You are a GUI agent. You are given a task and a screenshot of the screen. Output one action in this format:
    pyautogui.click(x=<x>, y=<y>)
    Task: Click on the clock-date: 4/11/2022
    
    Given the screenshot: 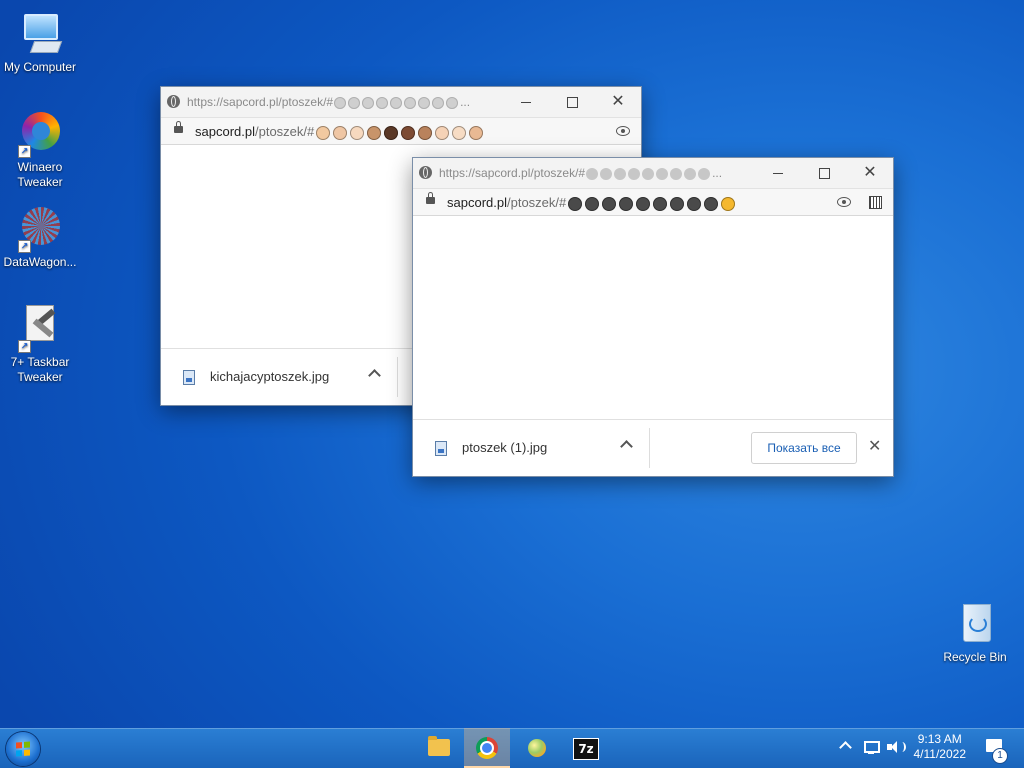 What is the action you would take?
    pyautogui.click(x=940, y=754)
    